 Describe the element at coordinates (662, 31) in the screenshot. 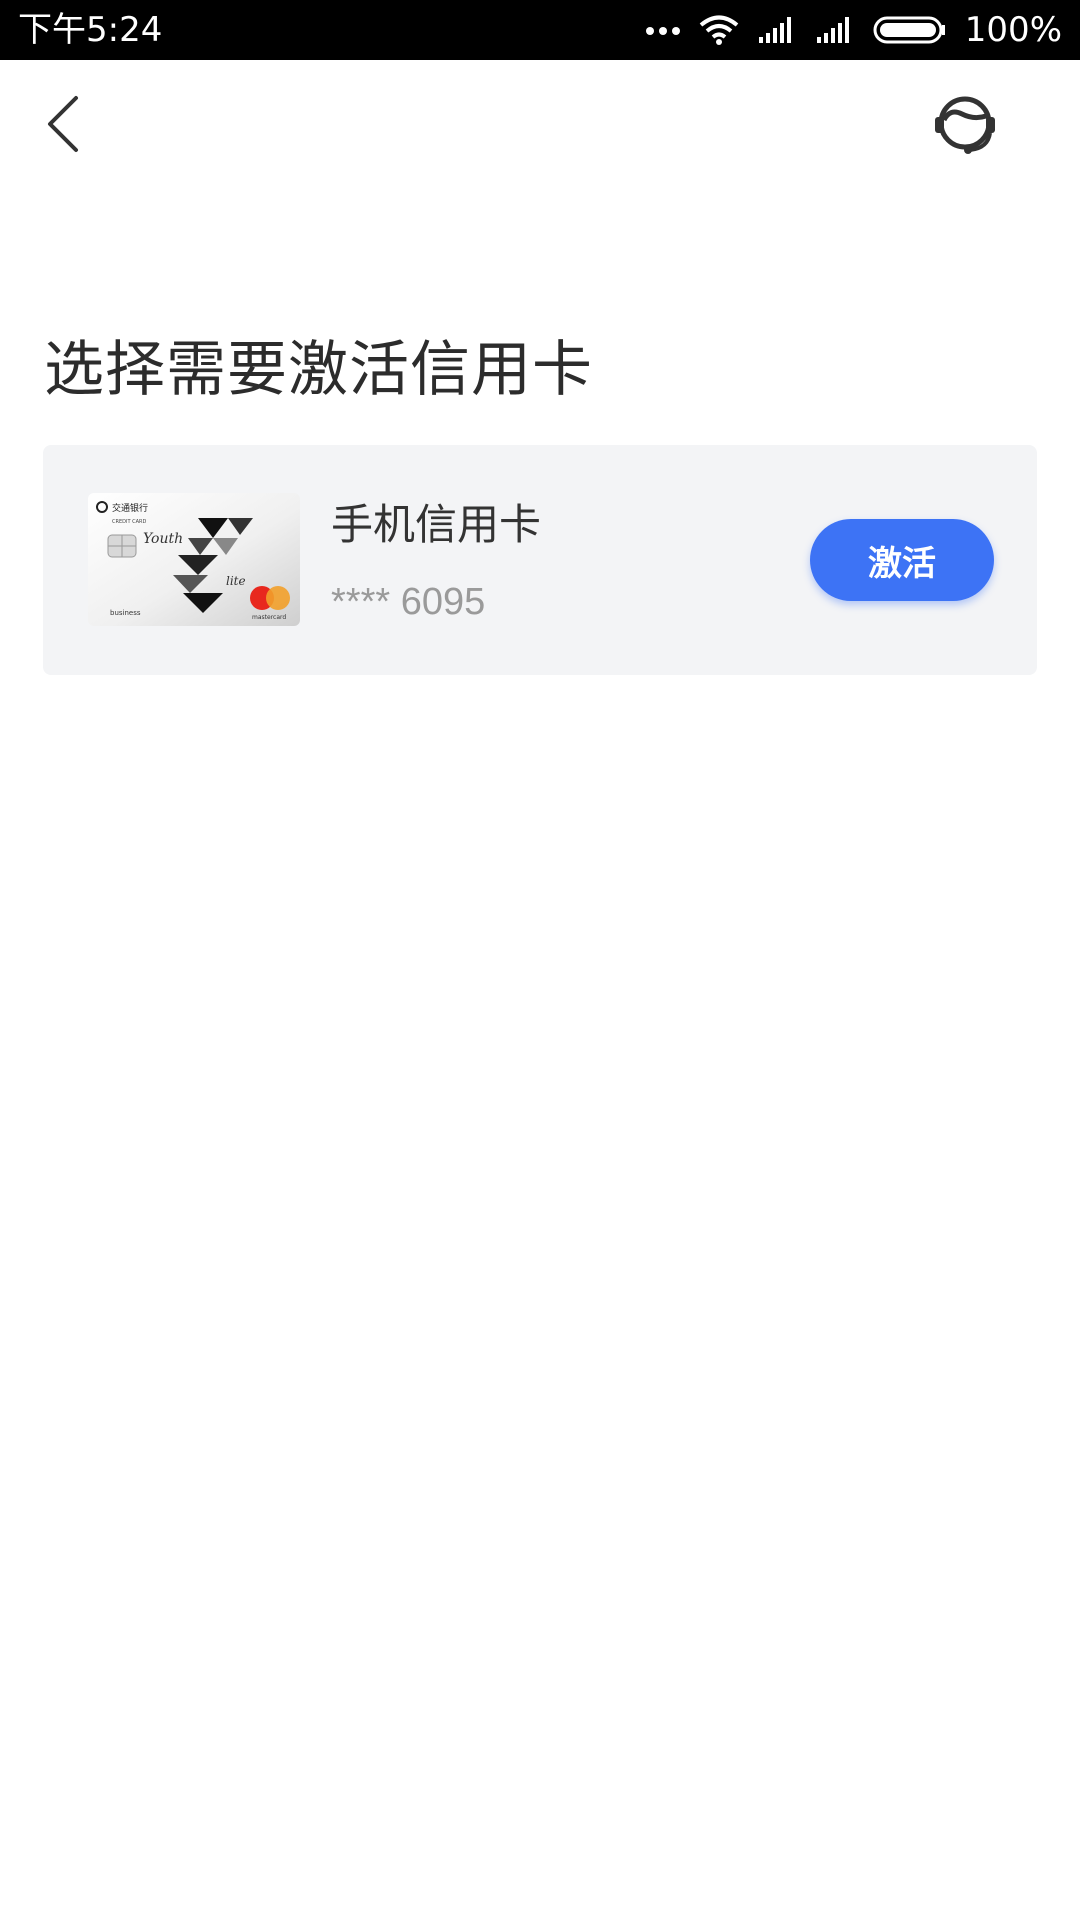

I see `more-dots-icon` at that location.